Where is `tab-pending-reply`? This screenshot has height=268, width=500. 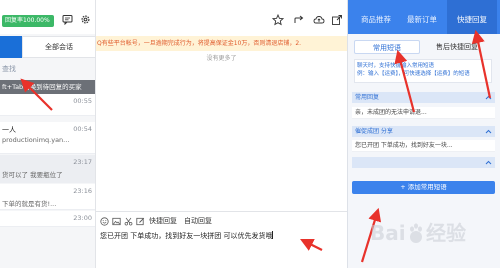 tab-pending-reply is located at coordinates (11, 47).